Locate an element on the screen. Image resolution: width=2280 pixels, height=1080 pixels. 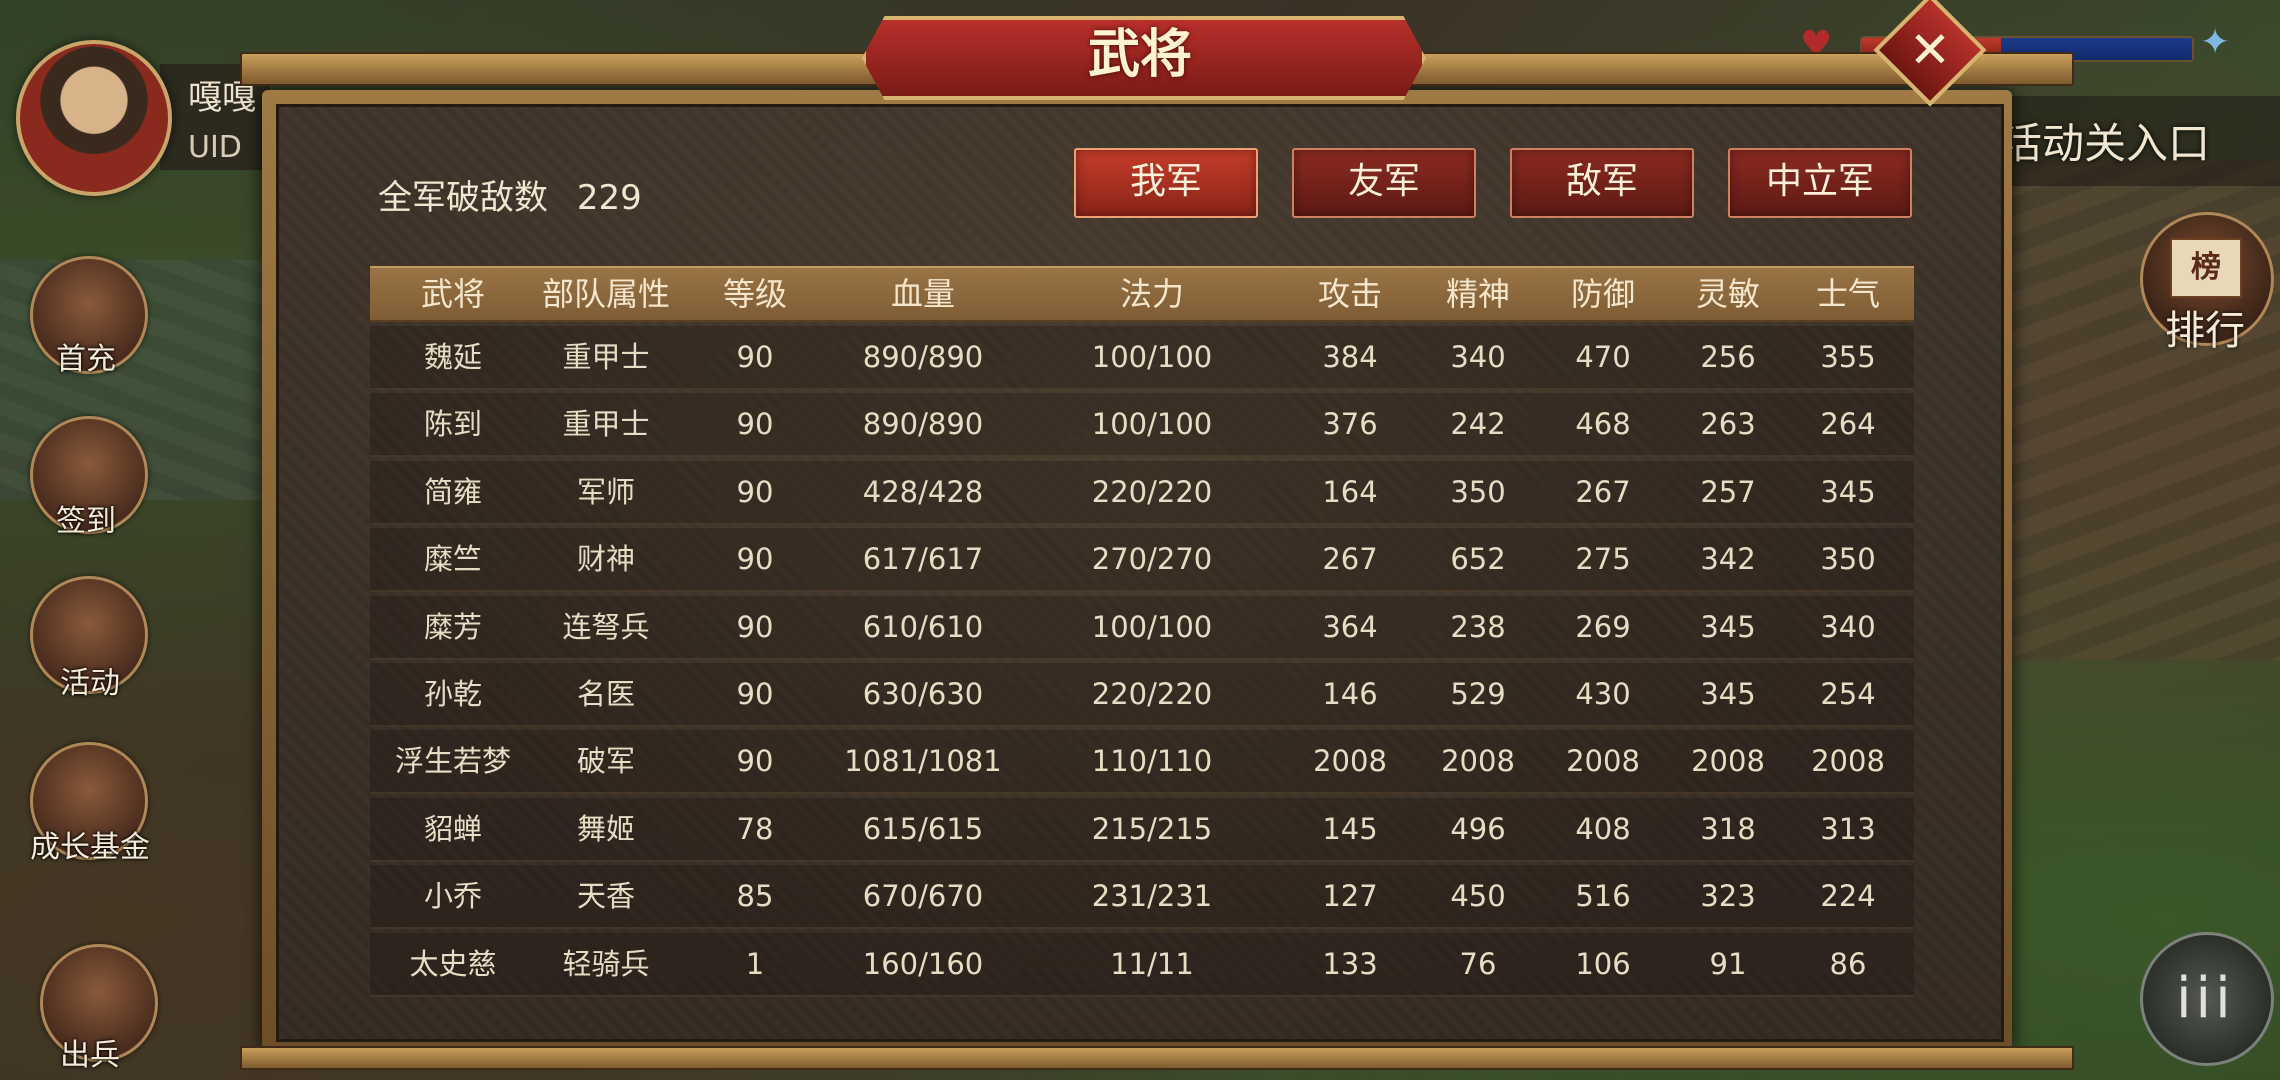
table-cell: 164 is located at coordinates (1350, 491).